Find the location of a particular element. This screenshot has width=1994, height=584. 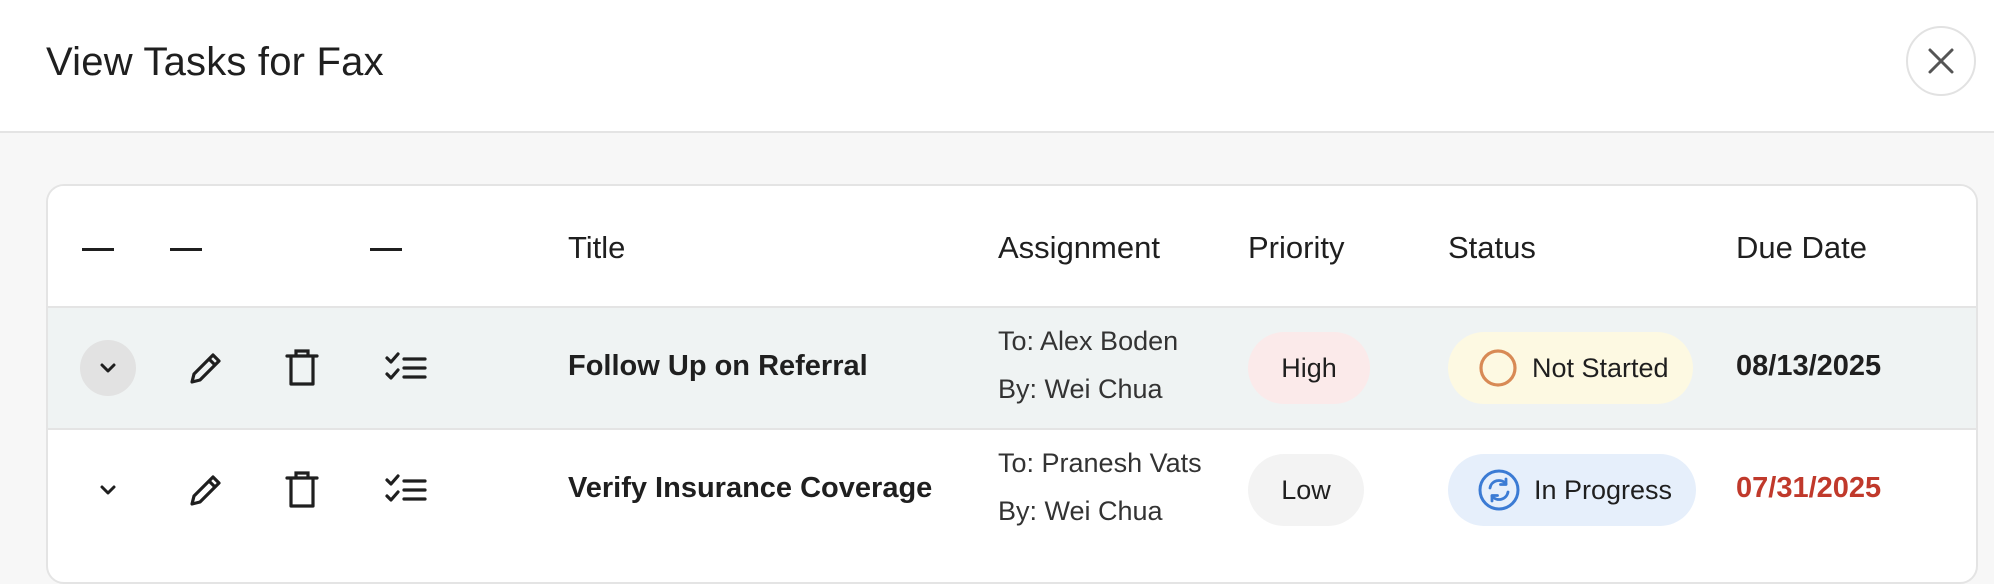

column-header-priority: Priority is located at coordinates (1296, 248).